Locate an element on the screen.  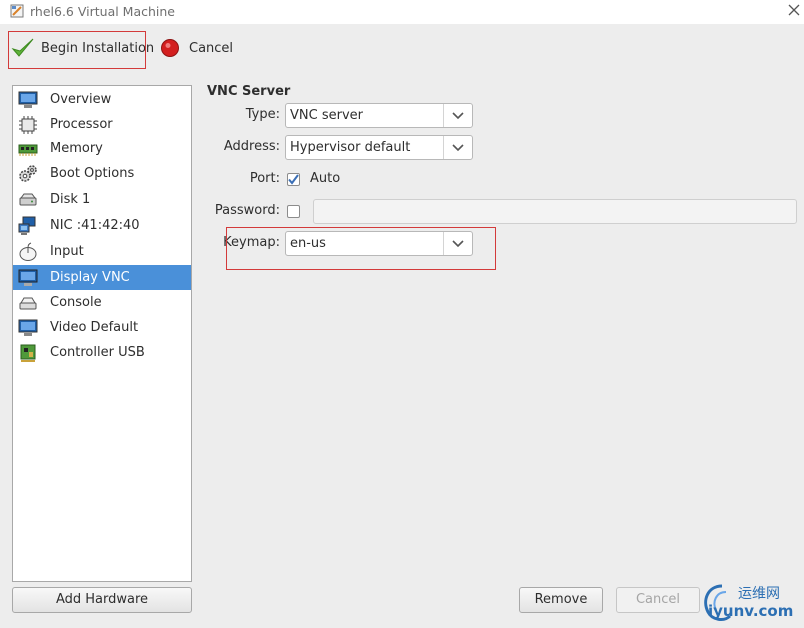
address-label: Address: is located at coordinates (251, 146).